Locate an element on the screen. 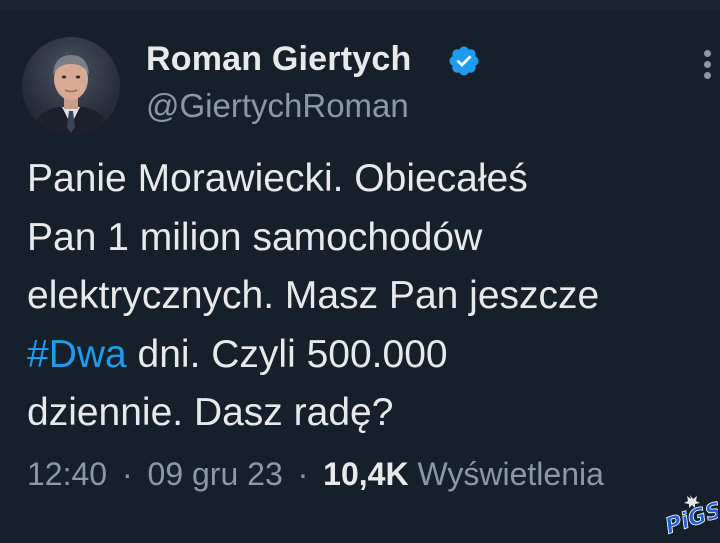 The width and height of the screenshot is (720, 543). verified-badge-icon is located at coordinates (464, 61).